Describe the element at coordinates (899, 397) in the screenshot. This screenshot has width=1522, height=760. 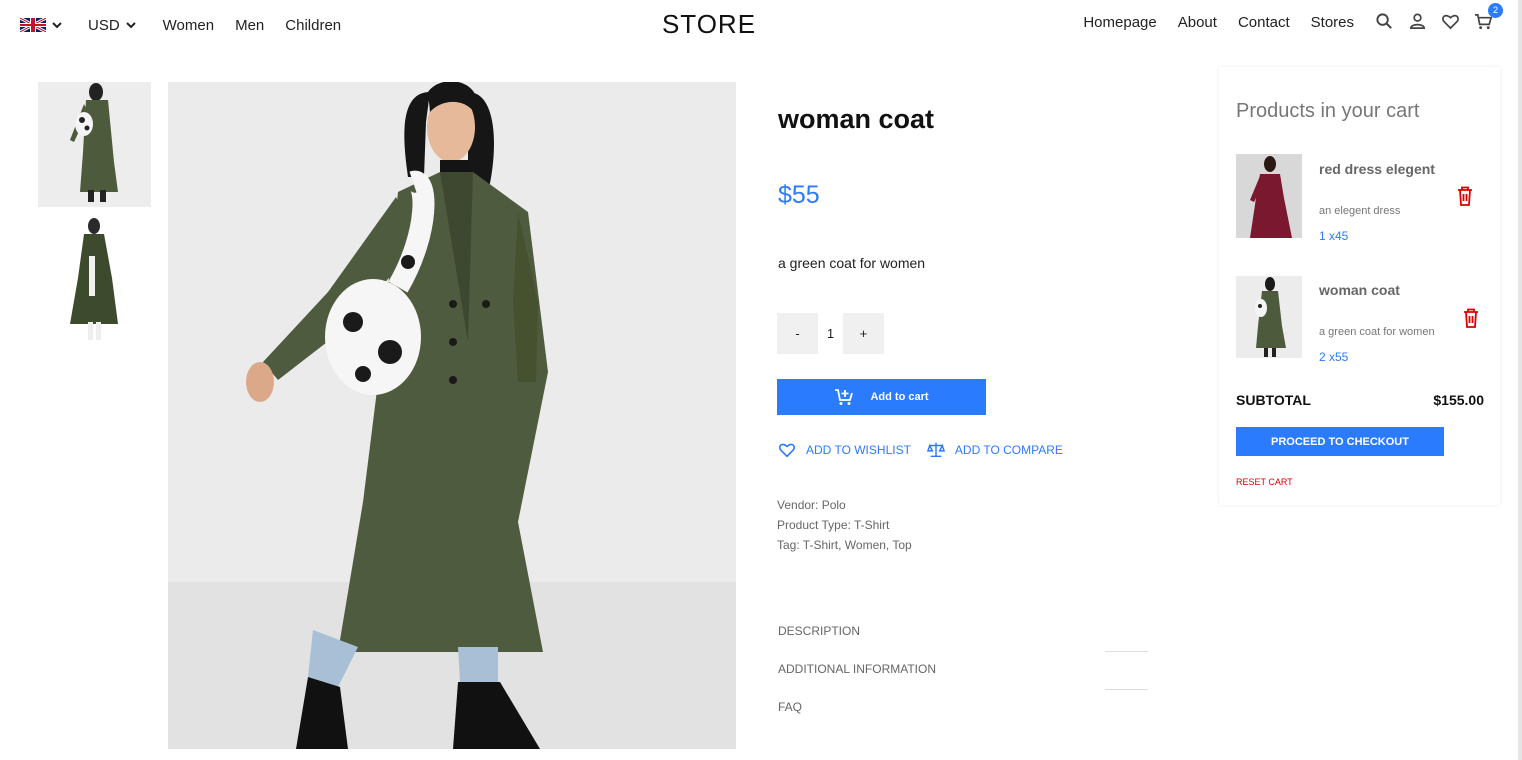
I see `add-to-cart-label: Add to cart` at that location.